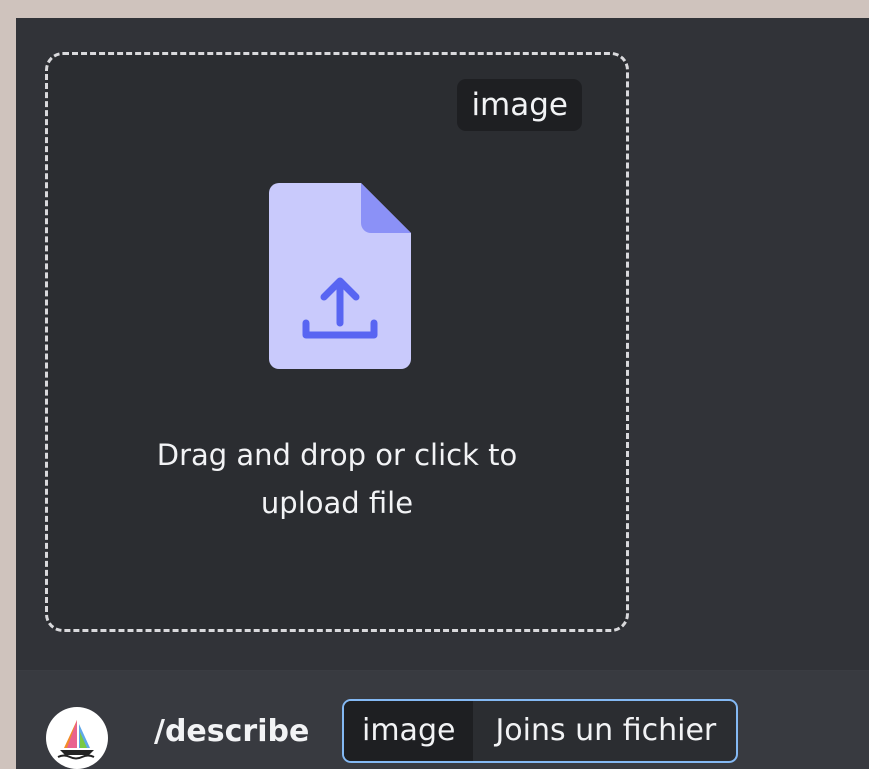  I want to click on file-upload-icon, so click(340, 276).